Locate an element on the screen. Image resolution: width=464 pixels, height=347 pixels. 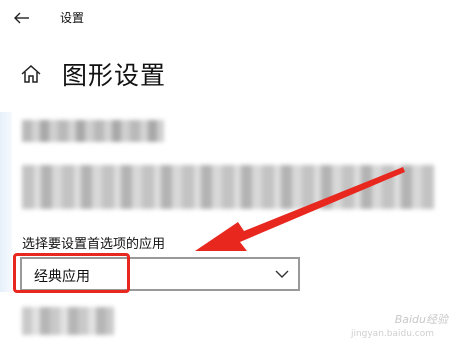
chevron-down-icon is located at coordinates (282, 274).